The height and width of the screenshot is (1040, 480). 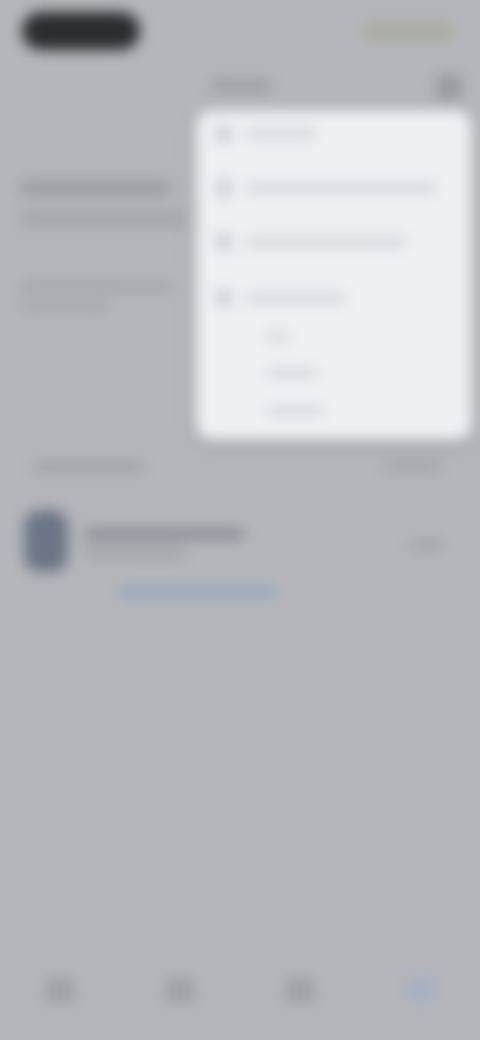 I want to click on home-icon, so click(x=60, y=990).